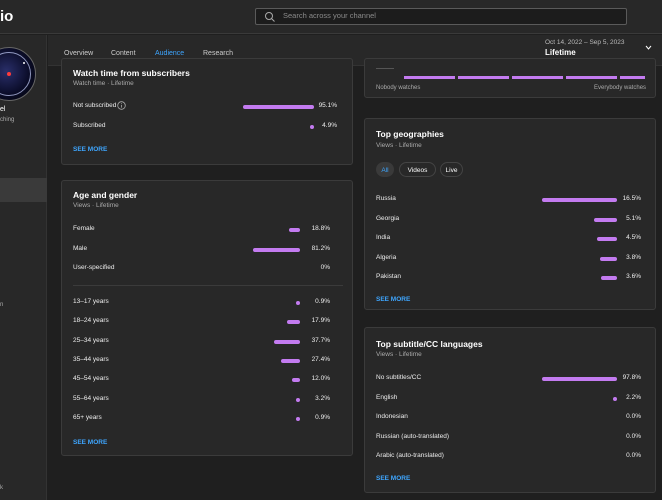 The image size is (662, 500). What do you see at coordinates (451, 169) in the screenshot?
I see `chip-live: Live` at bounding box center [451, 169].